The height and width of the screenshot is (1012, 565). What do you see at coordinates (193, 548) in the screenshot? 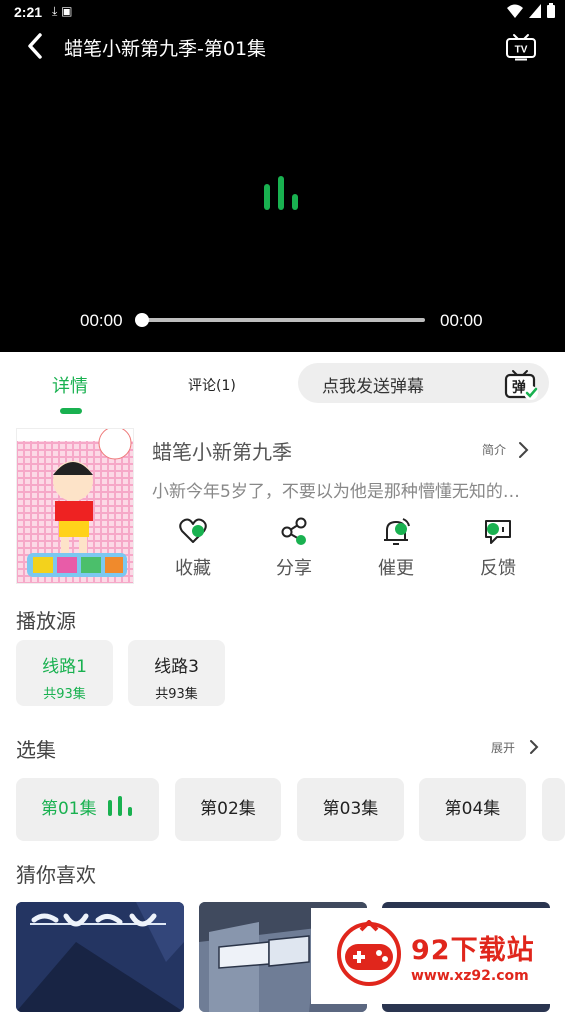
I see `favorite-button: 收藏` at bounding box center [193, 548].